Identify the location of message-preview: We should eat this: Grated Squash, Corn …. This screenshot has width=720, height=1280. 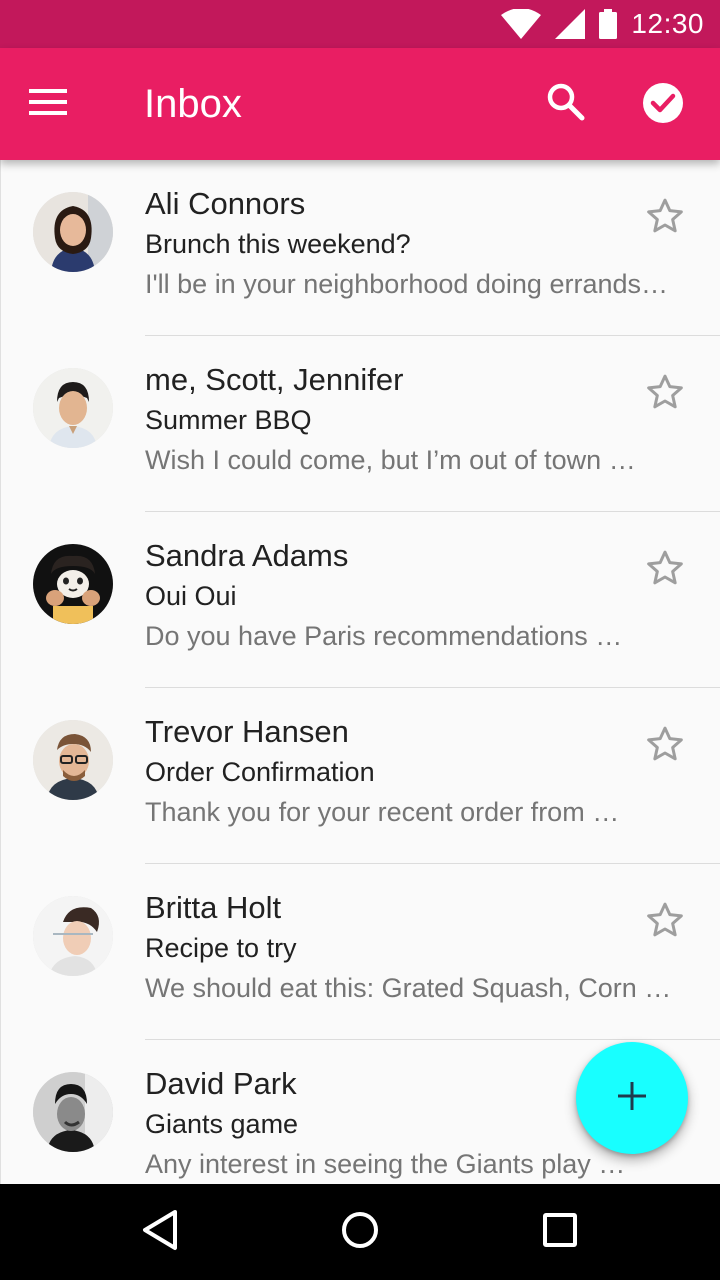
(408, 988).